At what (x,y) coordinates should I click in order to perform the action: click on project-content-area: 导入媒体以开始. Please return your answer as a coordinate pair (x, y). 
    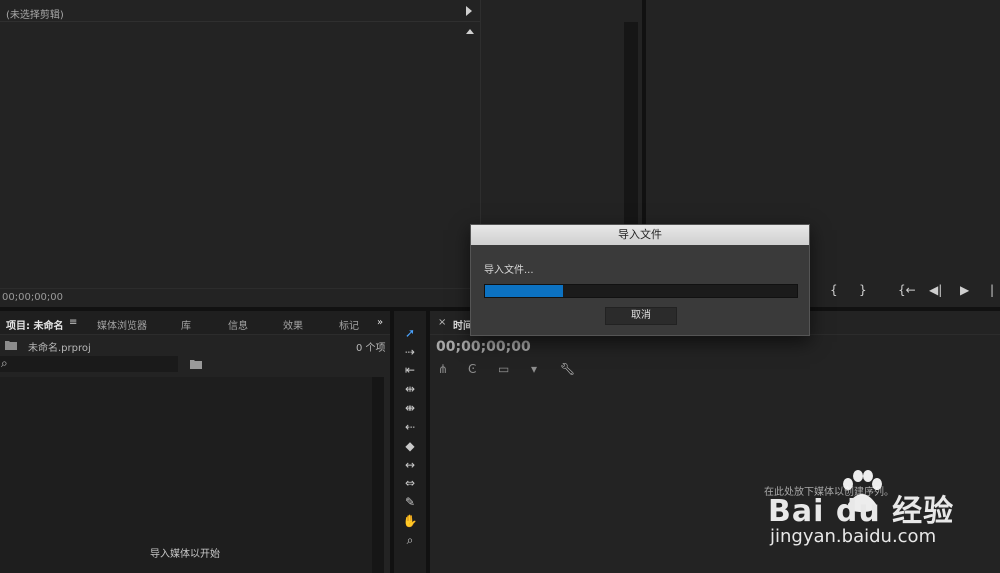
    Looking at the image, I should click on (190, 475).